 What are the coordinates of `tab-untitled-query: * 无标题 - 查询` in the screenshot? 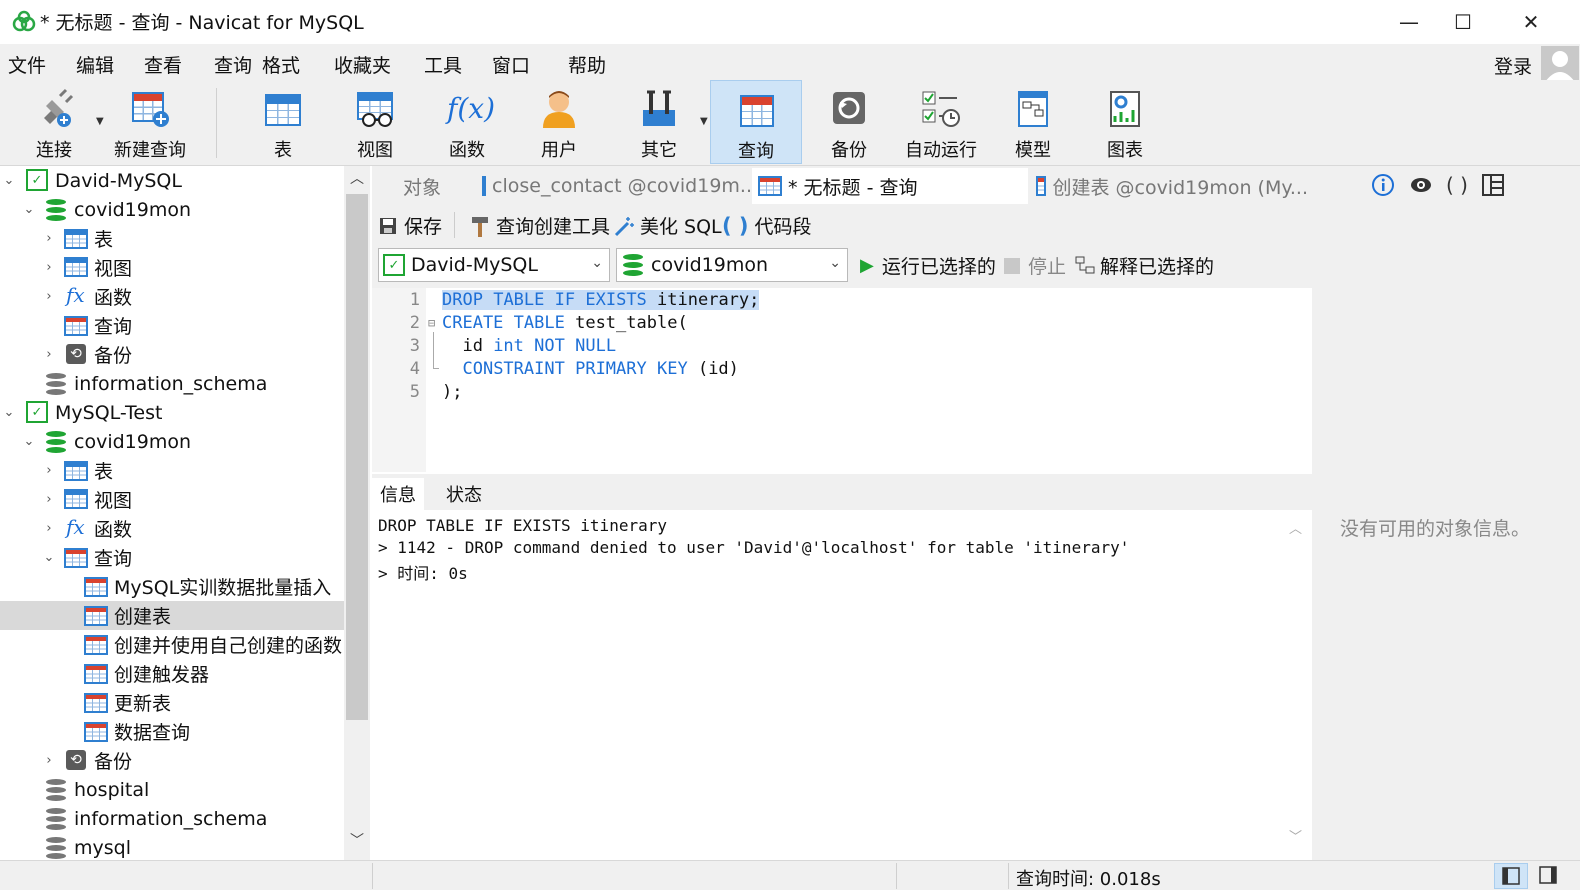 It's located at (890, 186).